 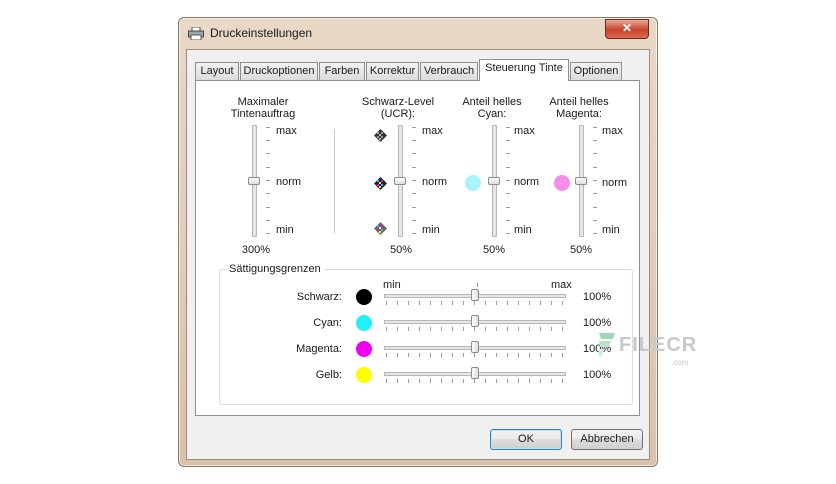 I want to click on slider-title-line2: Magenta:, so click(x=579, y=114).